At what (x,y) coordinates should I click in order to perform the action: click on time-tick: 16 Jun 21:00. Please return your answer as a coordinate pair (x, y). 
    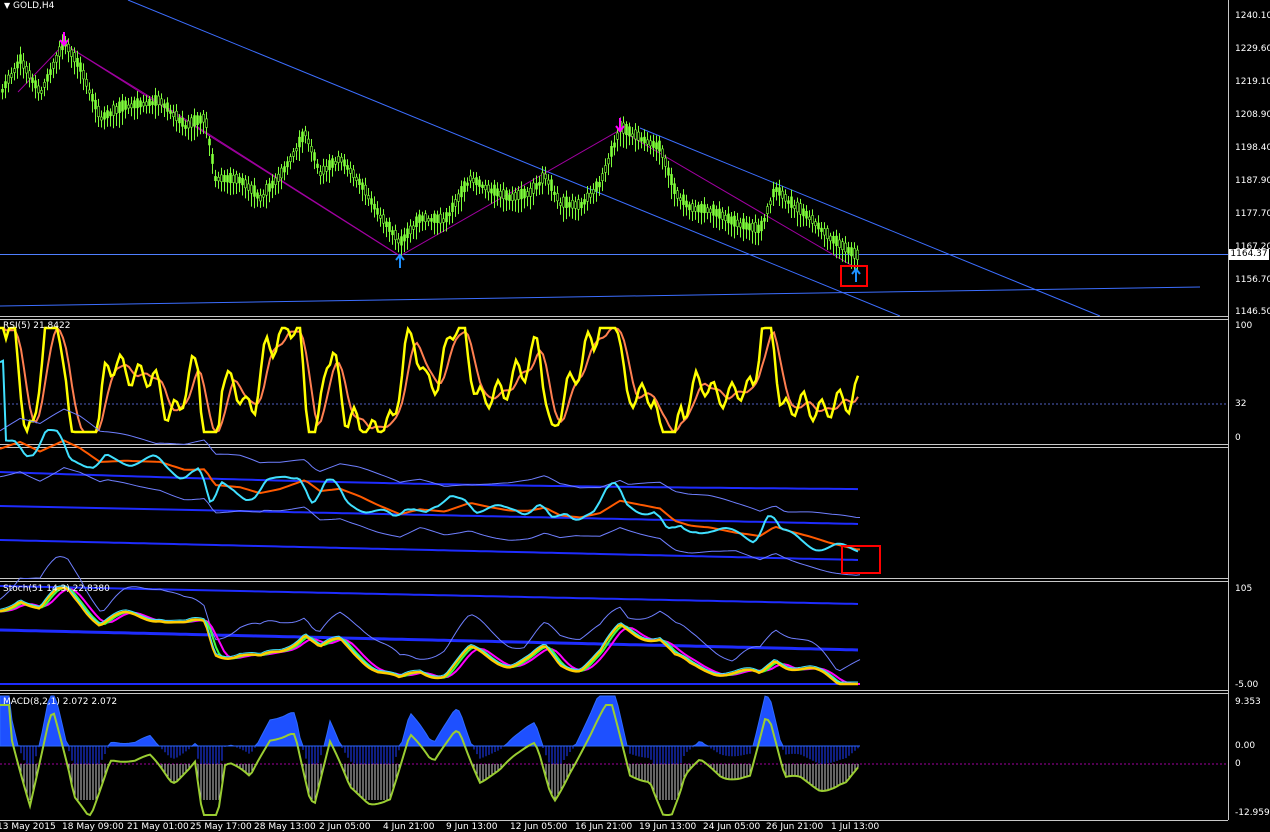
    Looking at the image, I should click on (604, 827).